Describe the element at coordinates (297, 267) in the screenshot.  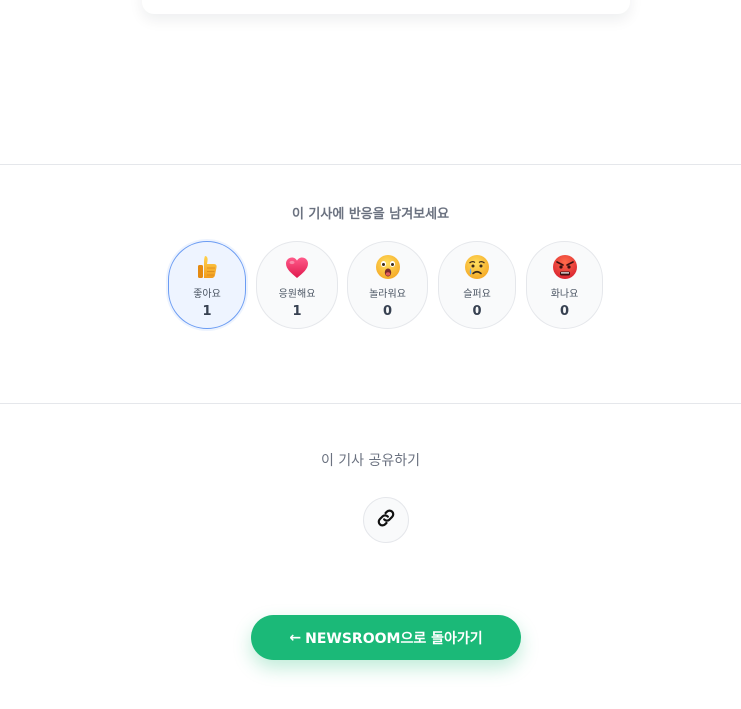
I see `heart-icon` at that location.